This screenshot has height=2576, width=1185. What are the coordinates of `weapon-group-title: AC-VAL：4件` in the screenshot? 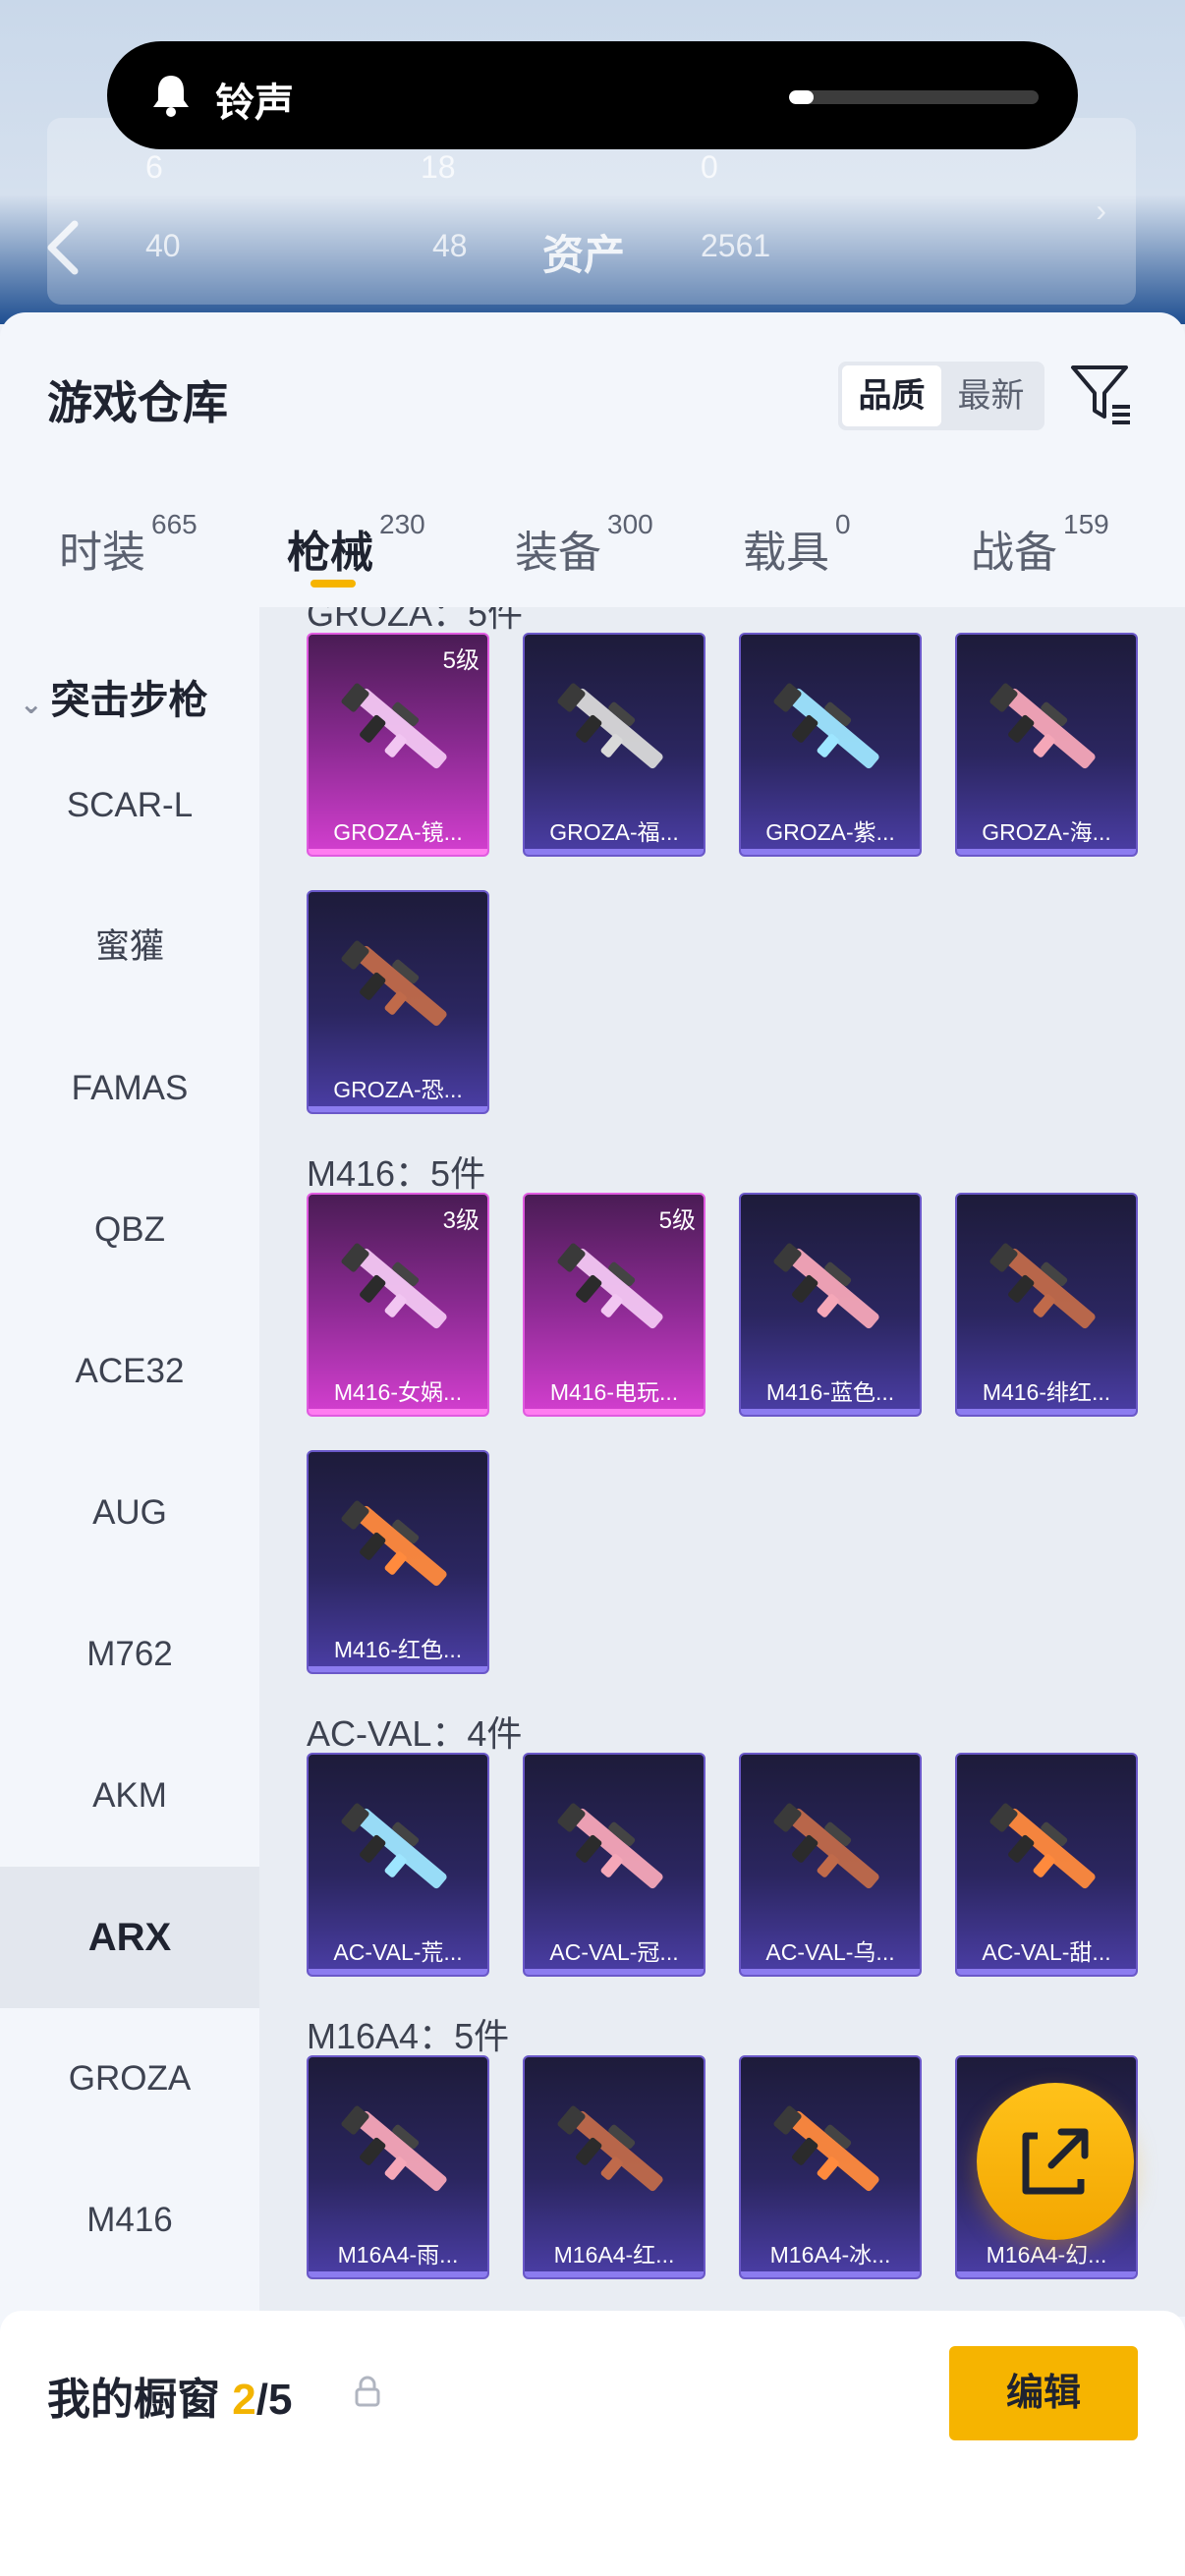 It's located at (415, 1733).